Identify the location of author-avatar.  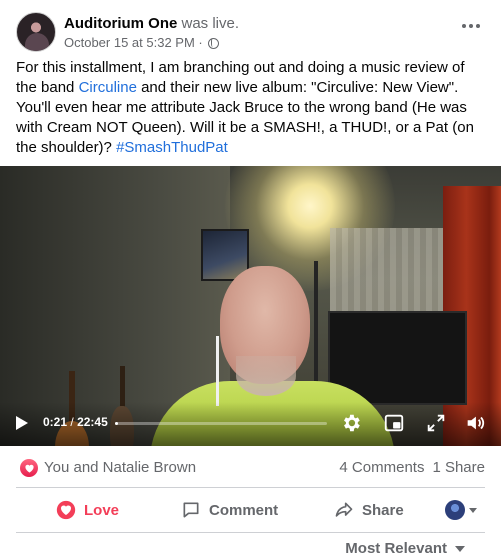
(36, 32).